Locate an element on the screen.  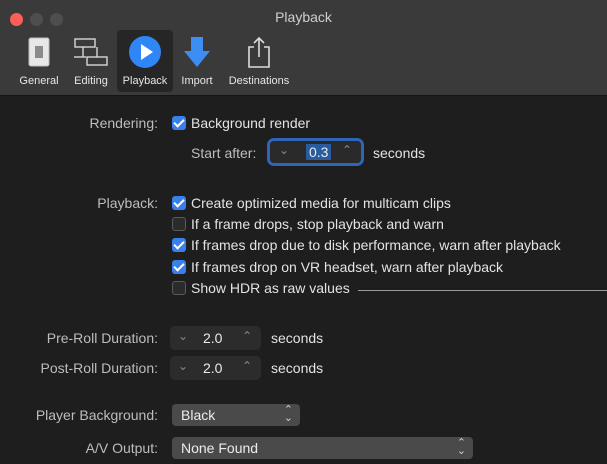
pre-roll-unit: seconds is located at coordinates (297, 338).